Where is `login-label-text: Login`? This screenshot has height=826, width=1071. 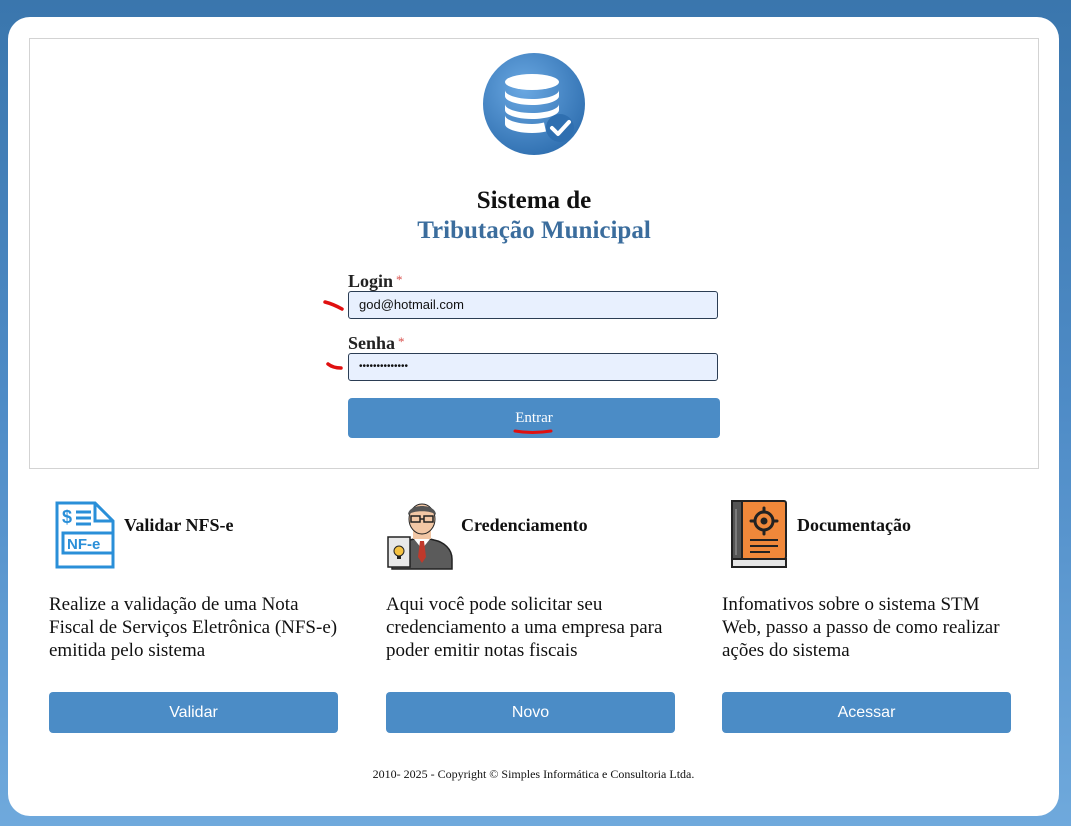
login-label-text: Login is located at coordinates (371, 281).